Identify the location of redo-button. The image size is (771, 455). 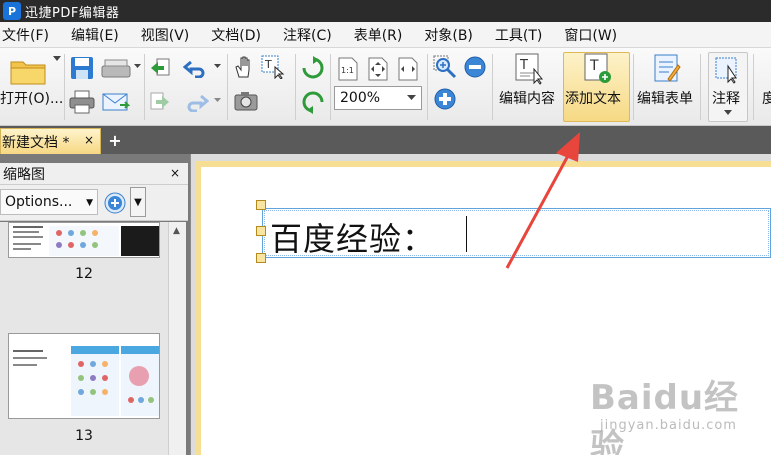
(196, 102).